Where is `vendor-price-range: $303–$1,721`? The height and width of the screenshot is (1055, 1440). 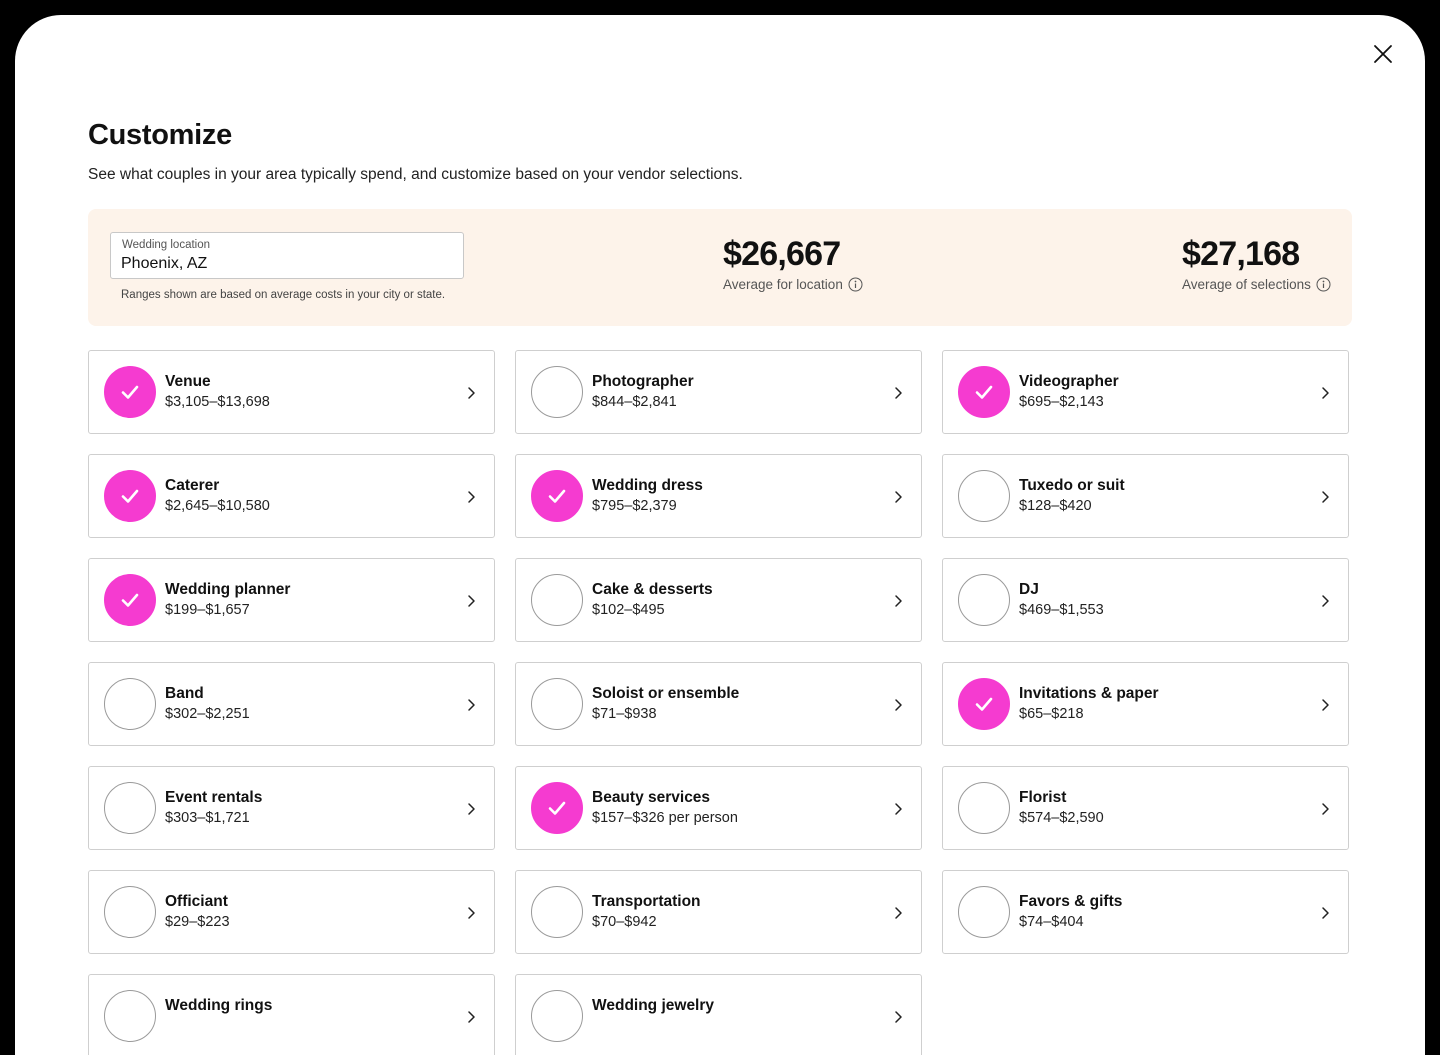
vendor-price-range: $303–$1,721 is located at coordinates (207, 818).